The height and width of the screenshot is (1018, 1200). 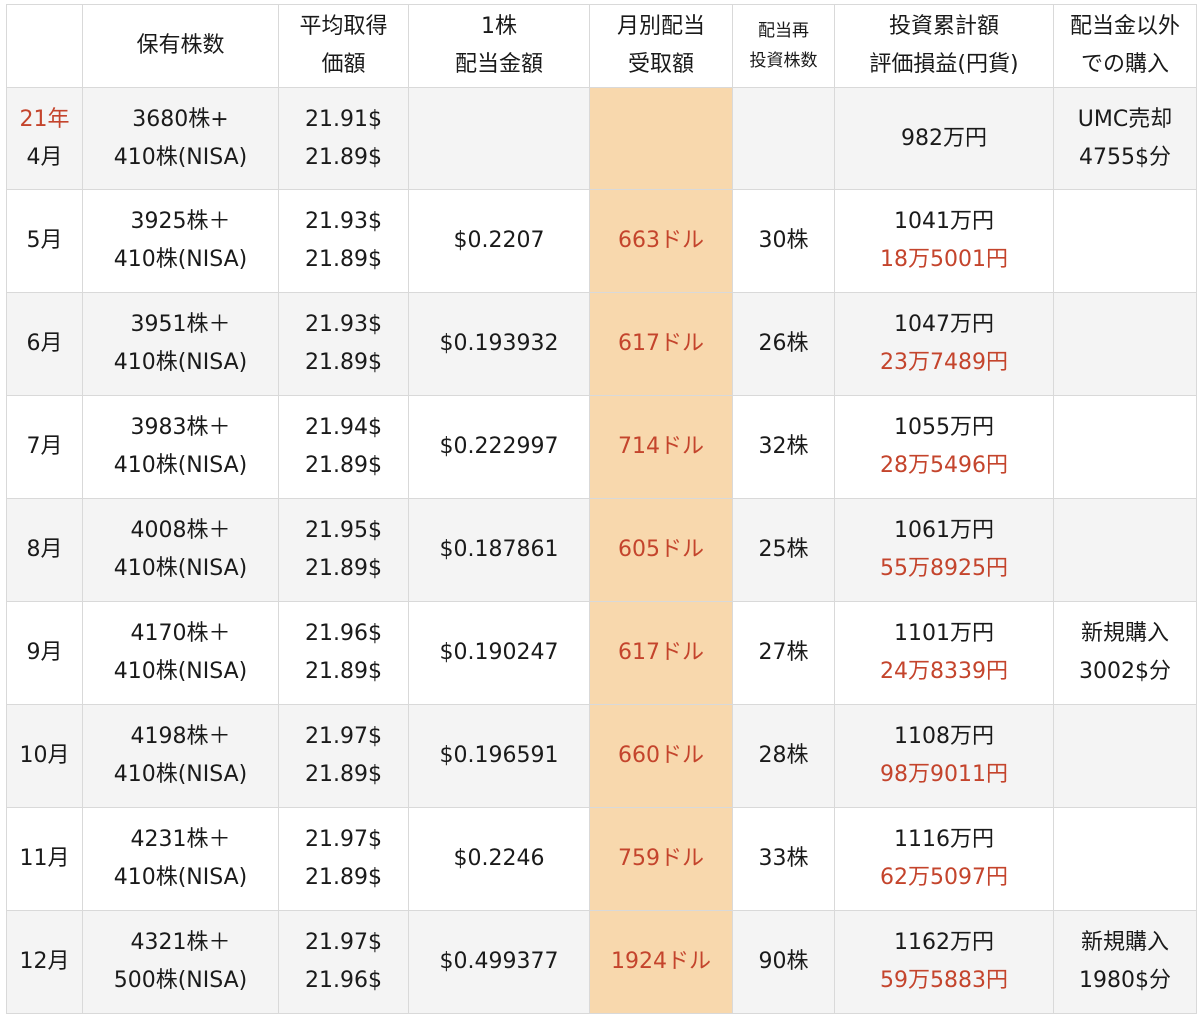 What do you see at coordinates (180, 962) in the screenshot?
I see `shares-cell: 4321株＋ 500株(NISA)` at bounding box center [180, 962].